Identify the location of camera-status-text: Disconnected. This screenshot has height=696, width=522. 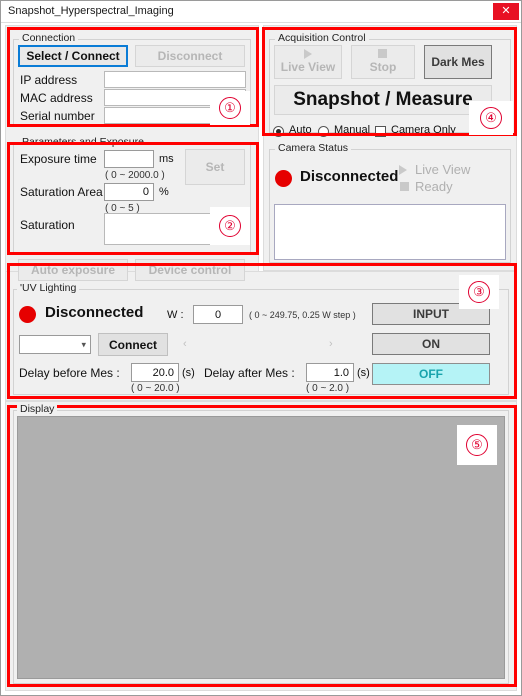
(349, 176).